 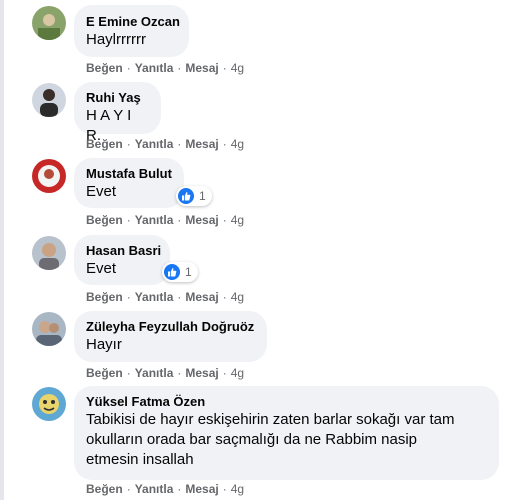 What do you see at coordinates (123, 251) in the screenshot?
I see `comment-author: Hasan Basri` at bounding box center [123, 251].